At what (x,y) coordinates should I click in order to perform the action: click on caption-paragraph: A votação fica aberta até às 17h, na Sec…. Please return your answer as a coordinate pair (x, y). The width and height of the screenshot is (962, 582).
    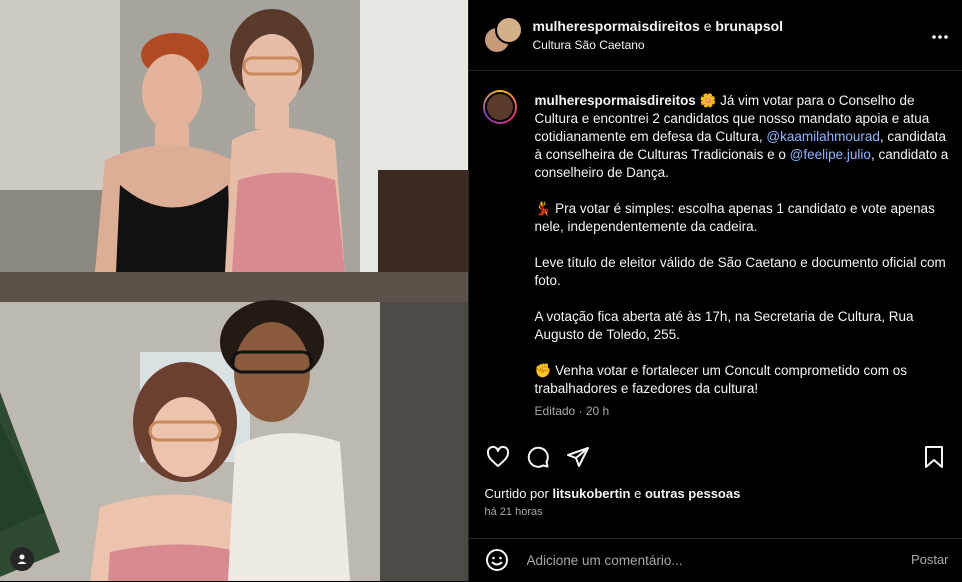
    Looking at the image, I should click on (724, 325).